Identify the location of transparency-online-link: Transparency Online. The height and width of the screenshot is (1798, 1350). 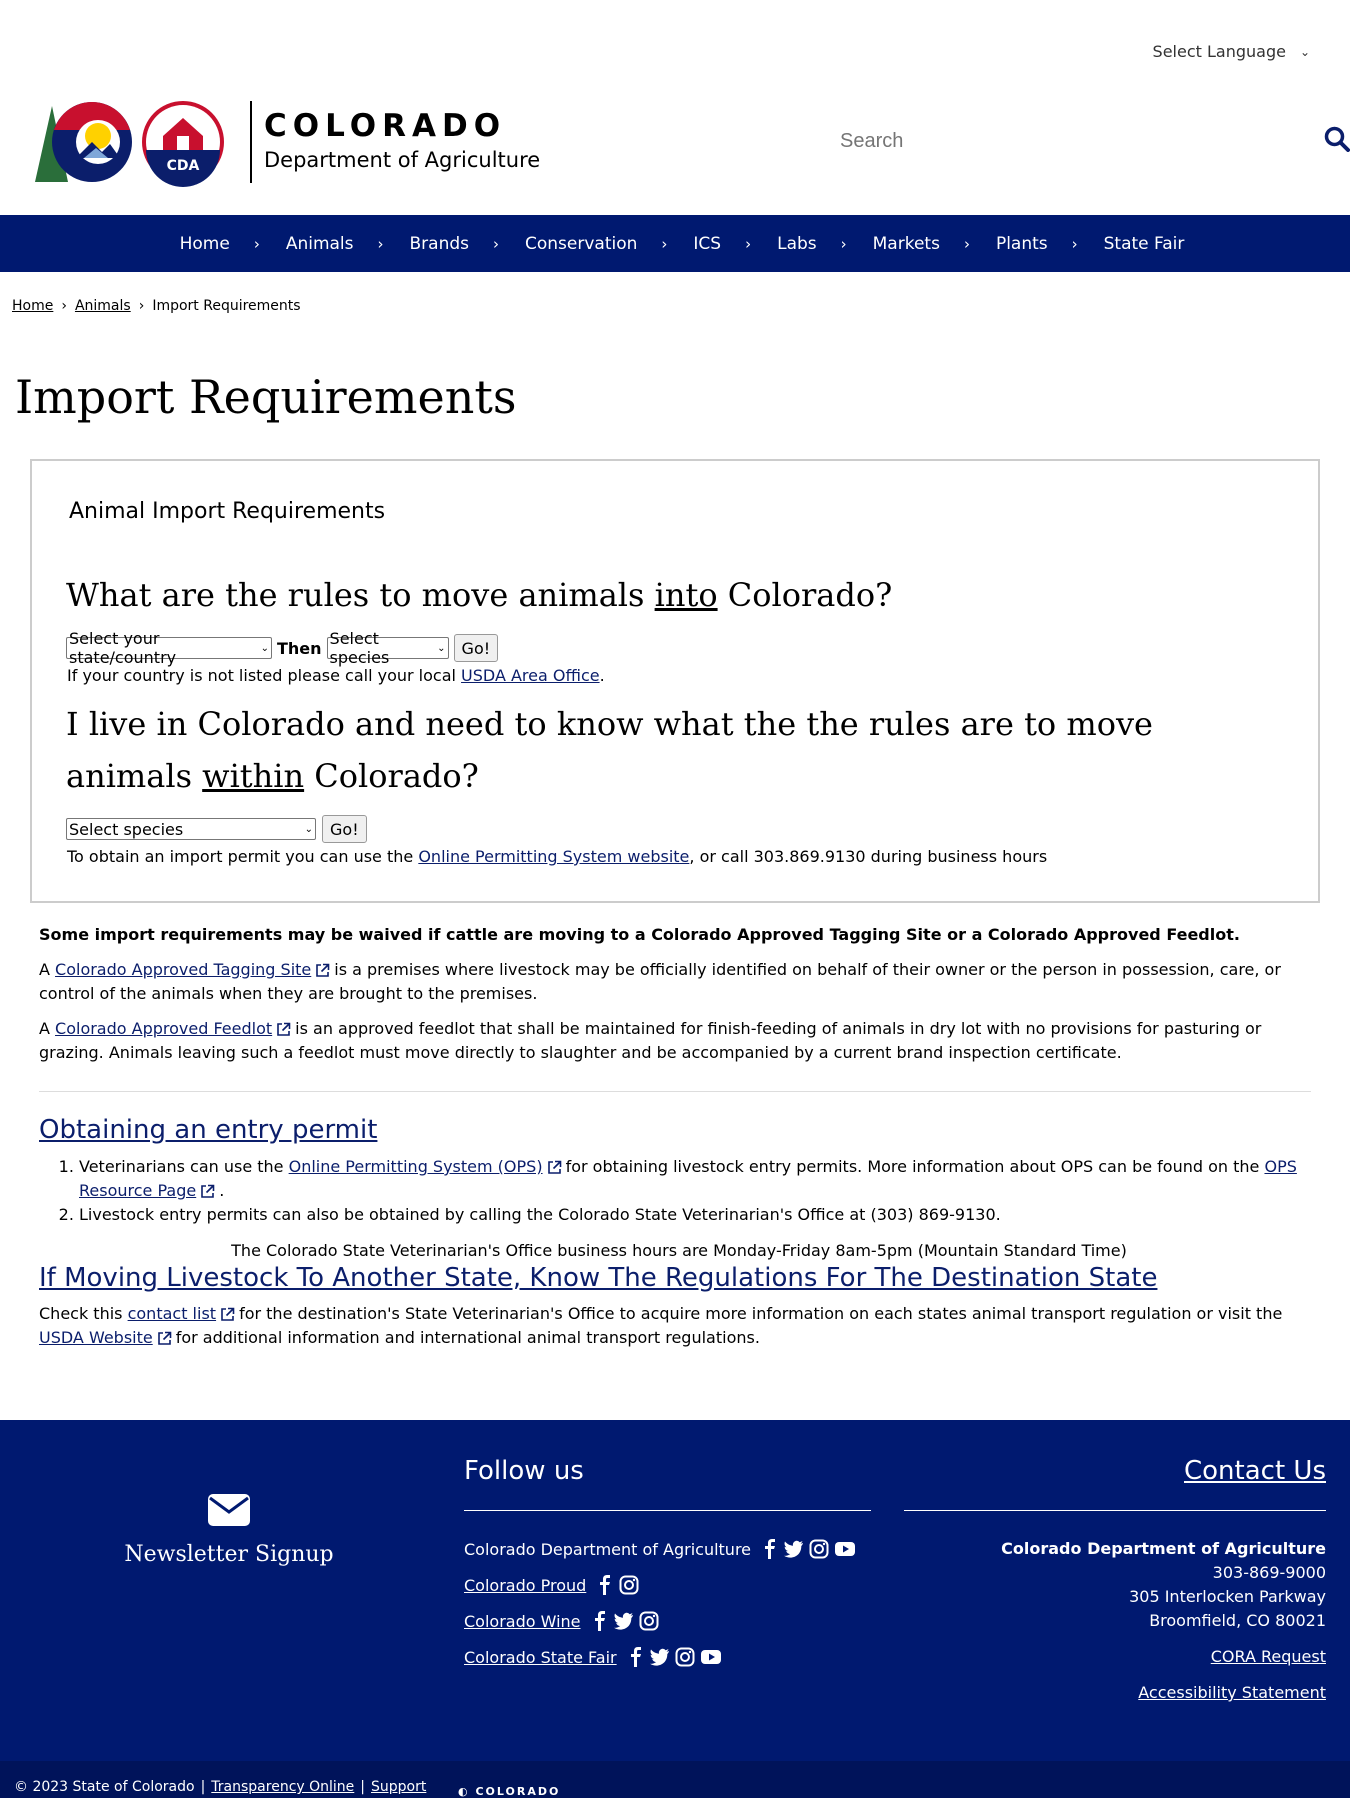
(282, 1787).